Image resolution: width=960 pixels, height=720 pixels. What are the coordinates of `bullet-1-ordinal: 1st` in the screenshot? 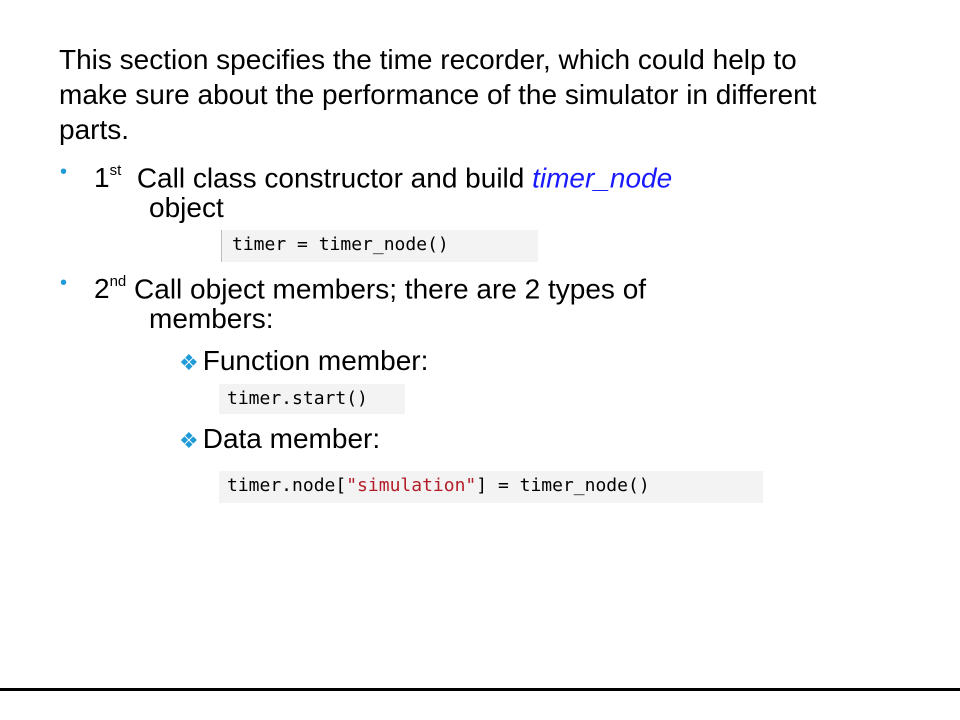 It's located at (108, 178).